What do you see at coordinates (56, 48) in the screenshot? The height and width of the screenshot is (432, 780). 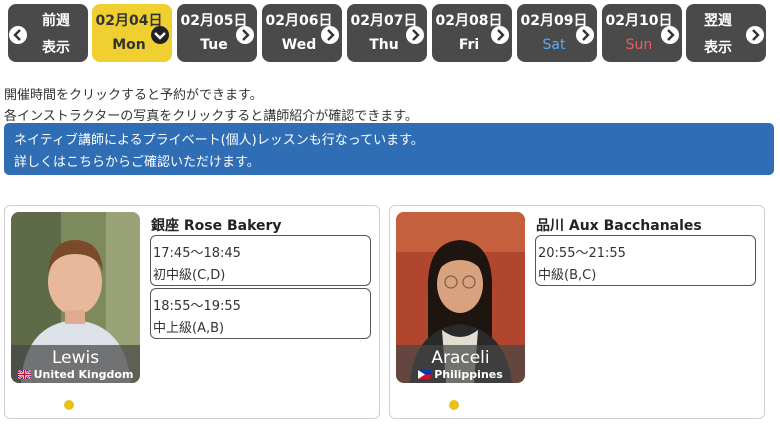 I see `prev-week-label-2: 表示` at bounding box center [56, 48].